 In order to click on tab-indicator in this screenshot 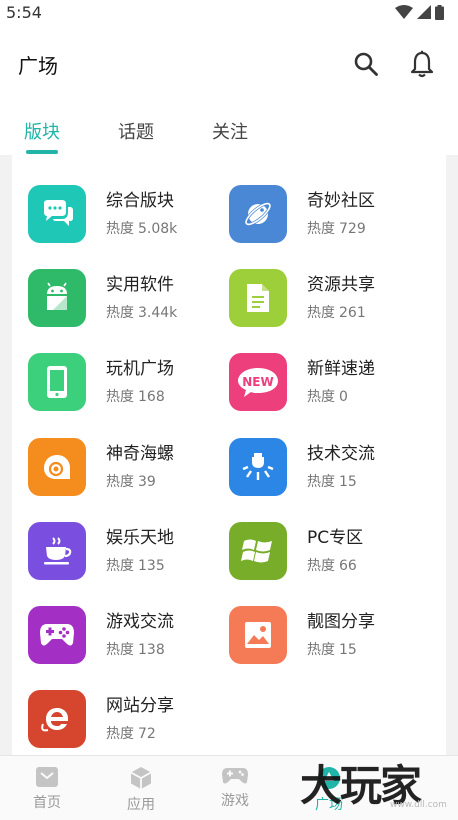, I will do `click(42, 152)`.